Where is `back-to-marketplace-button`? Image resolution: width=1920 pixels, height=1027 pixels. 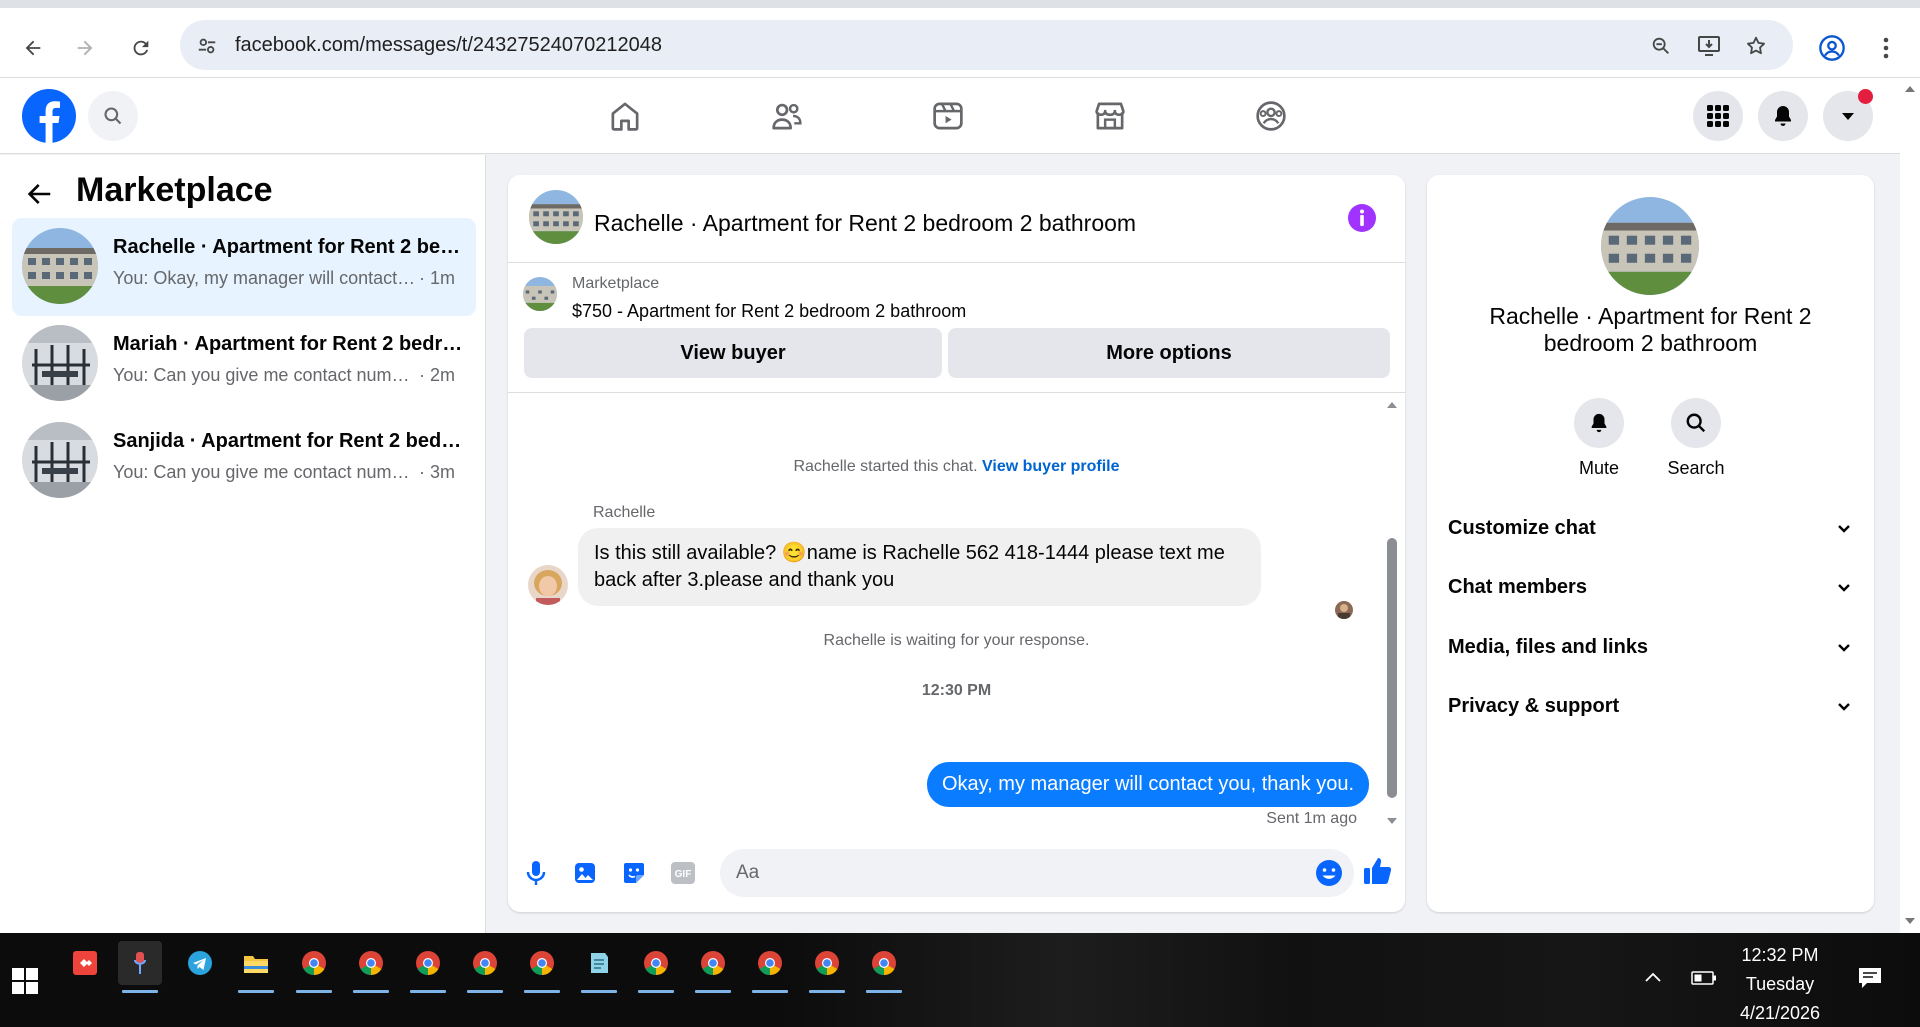
back-to-marketplace-button is located at coordinates (39, 194).